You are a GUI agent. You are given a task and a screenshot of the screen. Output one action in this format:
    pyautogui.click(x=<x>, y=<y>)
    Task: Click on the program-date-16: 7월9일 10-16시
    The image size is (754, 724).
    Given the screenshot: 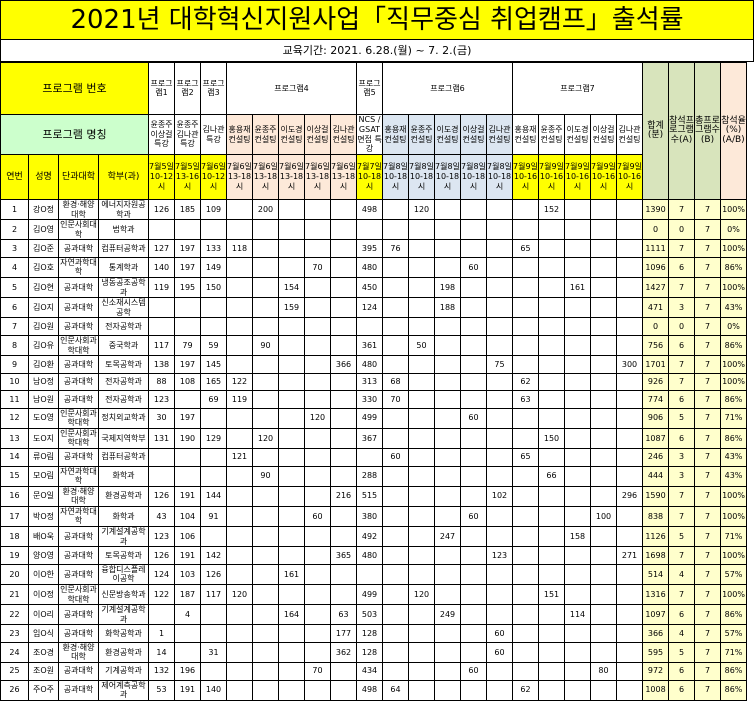 What is the action you would take?
    pyautogui.click(x=551, y=177)
    